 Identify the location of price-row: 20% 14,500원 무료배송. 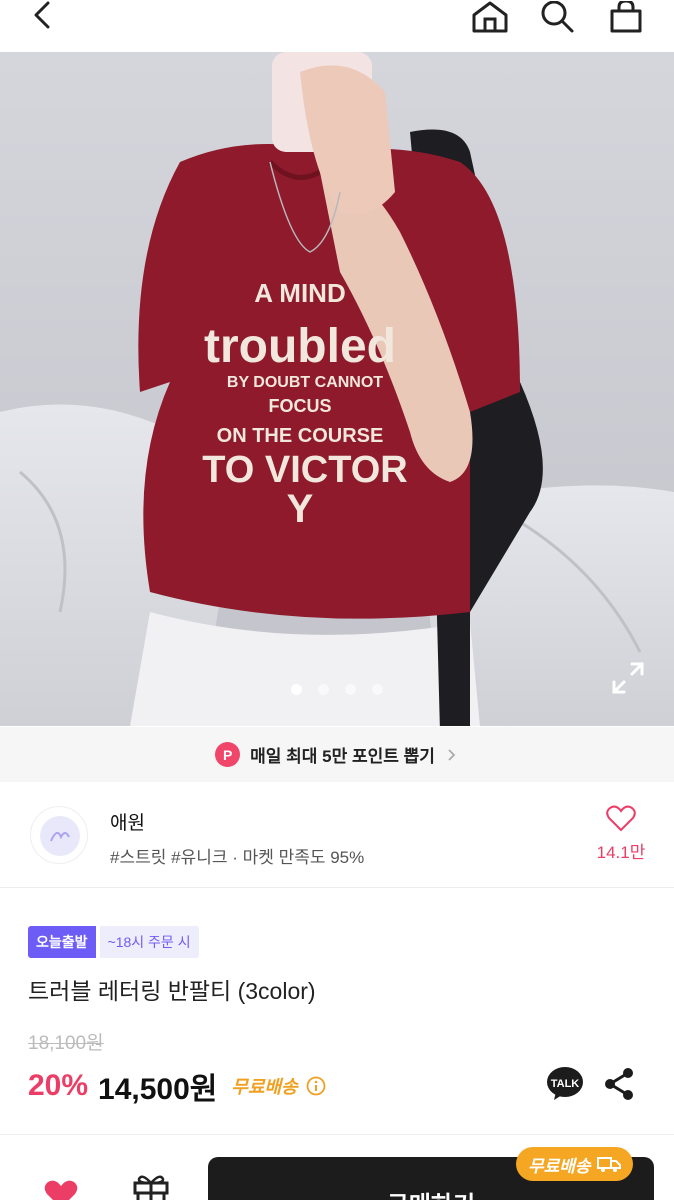
(177, 1086).